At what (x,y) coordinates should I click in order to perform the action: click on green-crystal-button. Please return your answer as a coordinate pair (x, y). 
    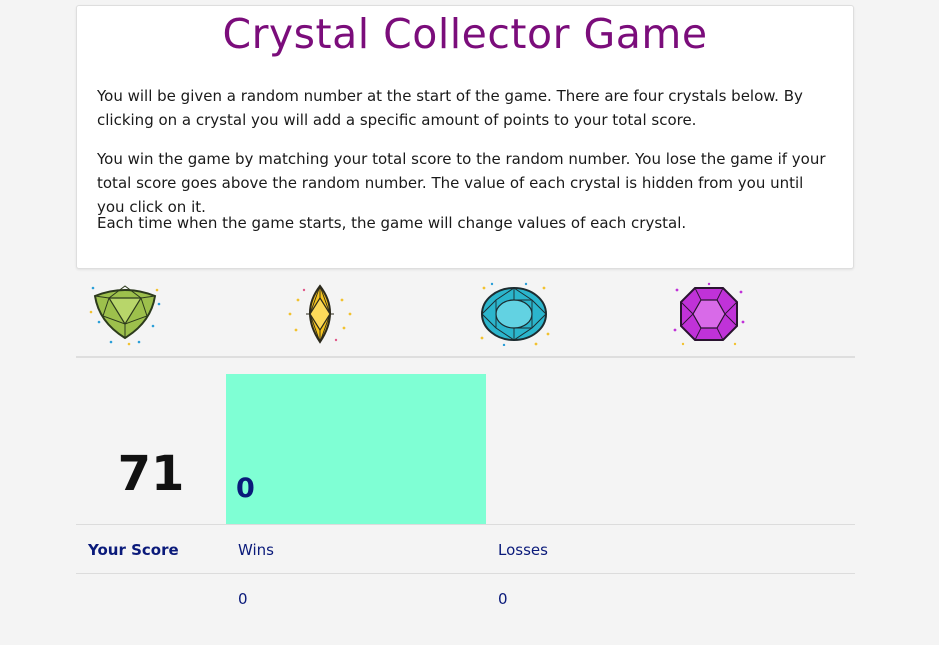
    Looking at the image, I should click on (125, 314).